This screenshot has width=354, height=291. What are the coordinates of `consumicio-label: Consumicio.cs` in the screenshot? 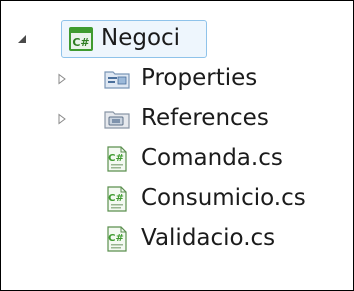 It's located at (223, 198).